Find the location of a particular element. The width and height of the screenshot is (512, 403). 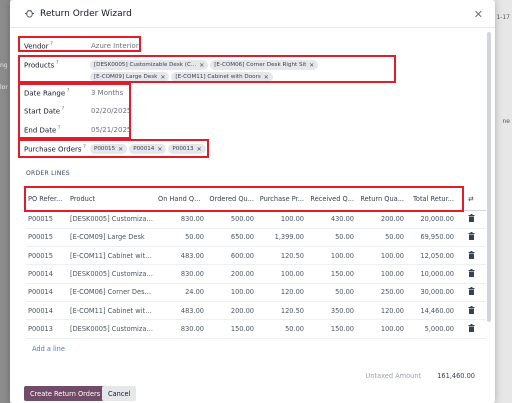

table-cell: 20,000.00 is located at coordinates (431, 219).